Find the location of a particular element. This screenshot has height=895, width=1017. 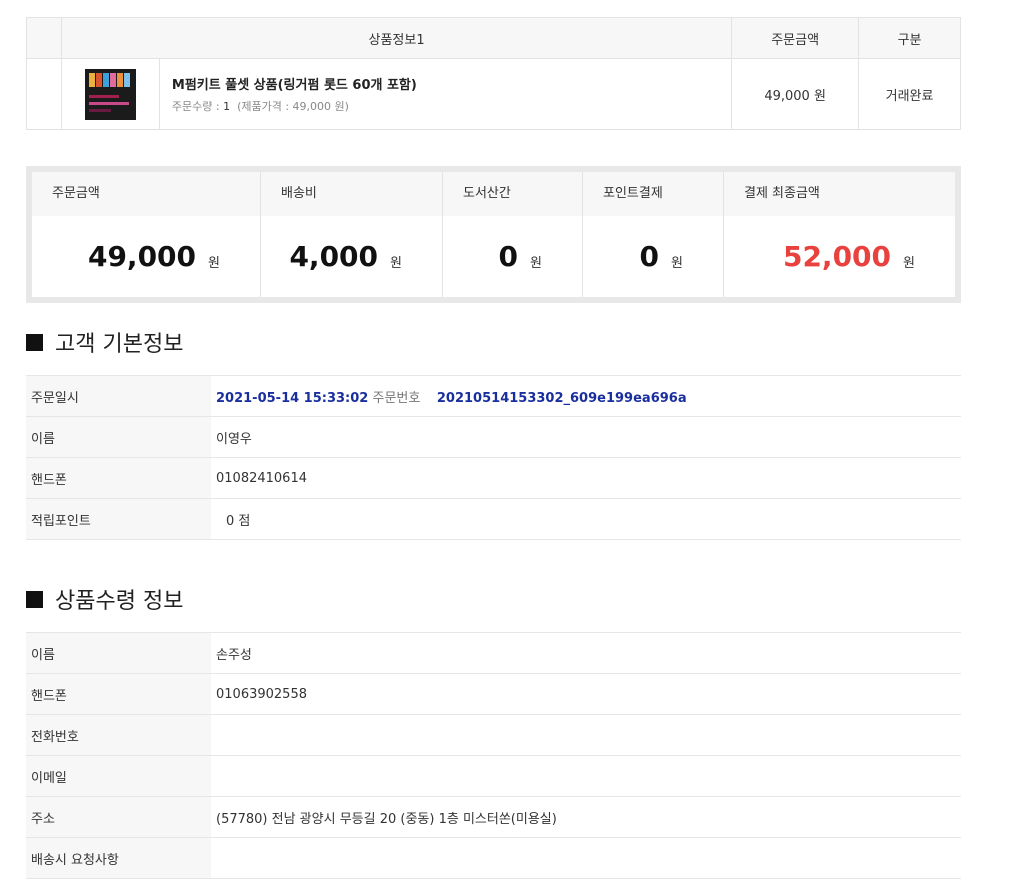

recipient-name-label: 이름 is located at coordinates (118, 653).